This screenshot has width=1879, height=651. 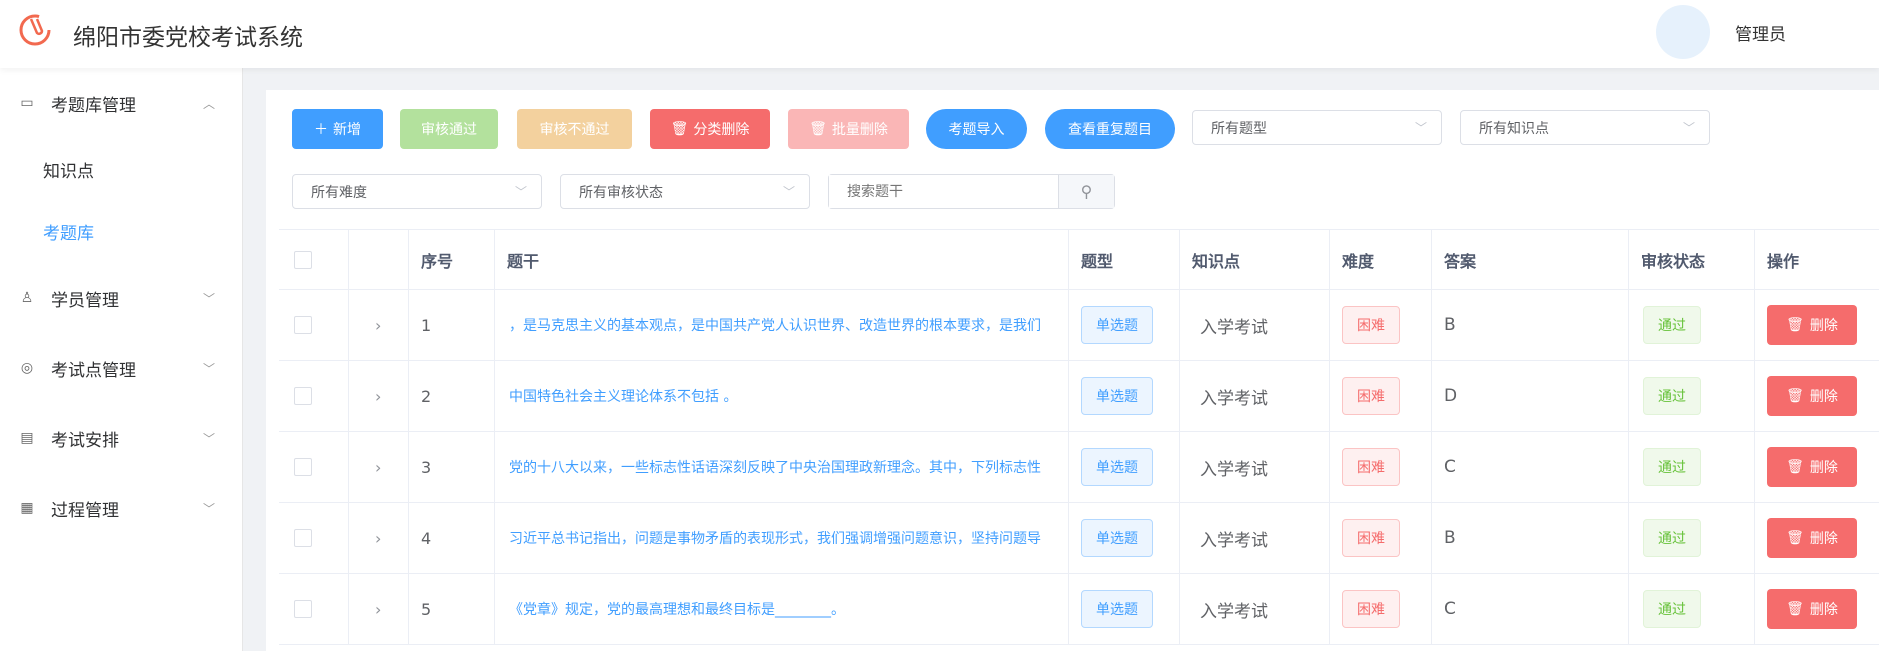 I want to click on import-questions-button: 考题导入, so click(x=976, y=129).